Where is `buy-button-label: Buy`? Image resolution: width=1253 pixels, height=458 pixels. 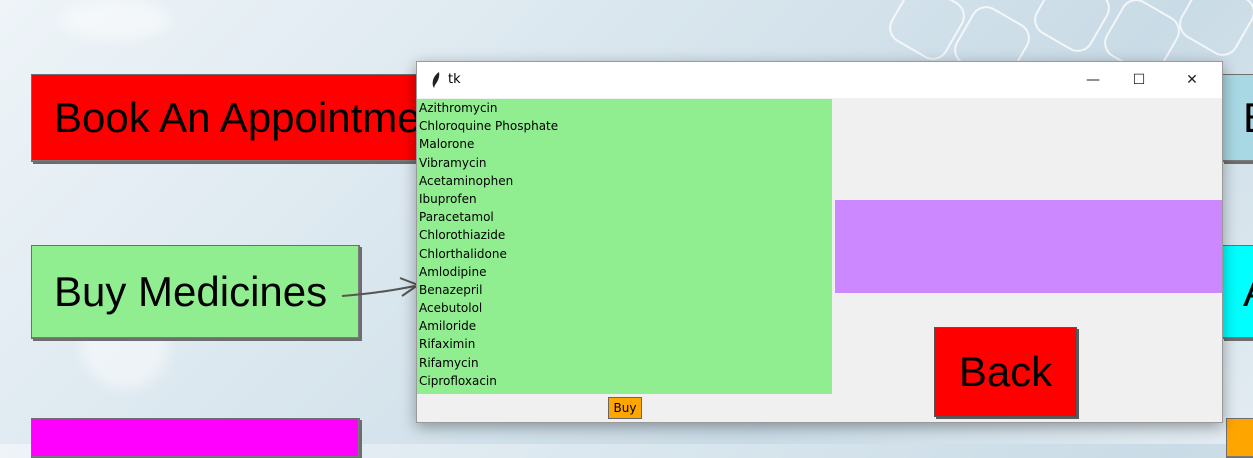 buy-button-label: Buy is located at coordinates (625, 408).